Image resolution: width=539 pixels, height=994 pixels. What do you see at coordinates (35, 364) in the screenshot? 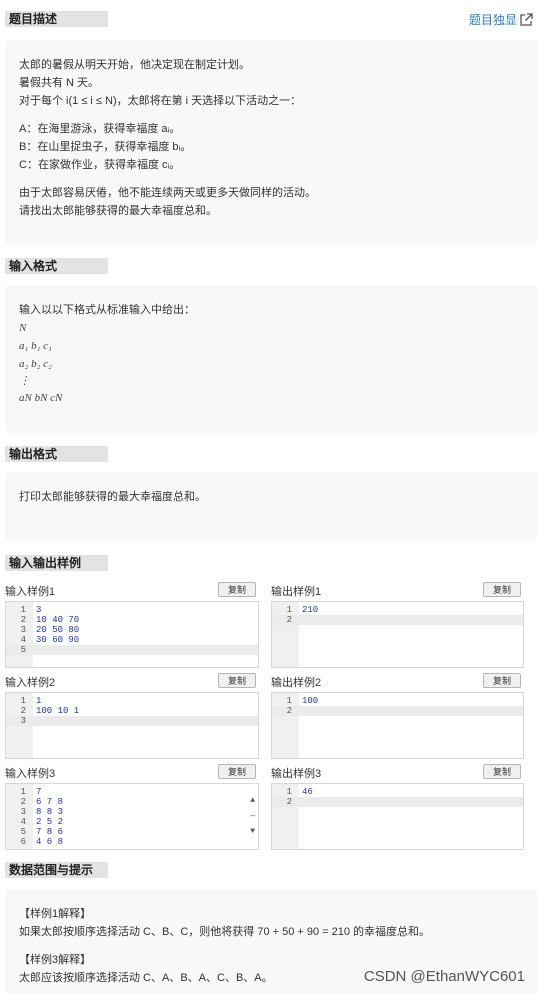
I see `input-format-row-2: a₂ b₂ c₂` at bounding box center [35, 364].